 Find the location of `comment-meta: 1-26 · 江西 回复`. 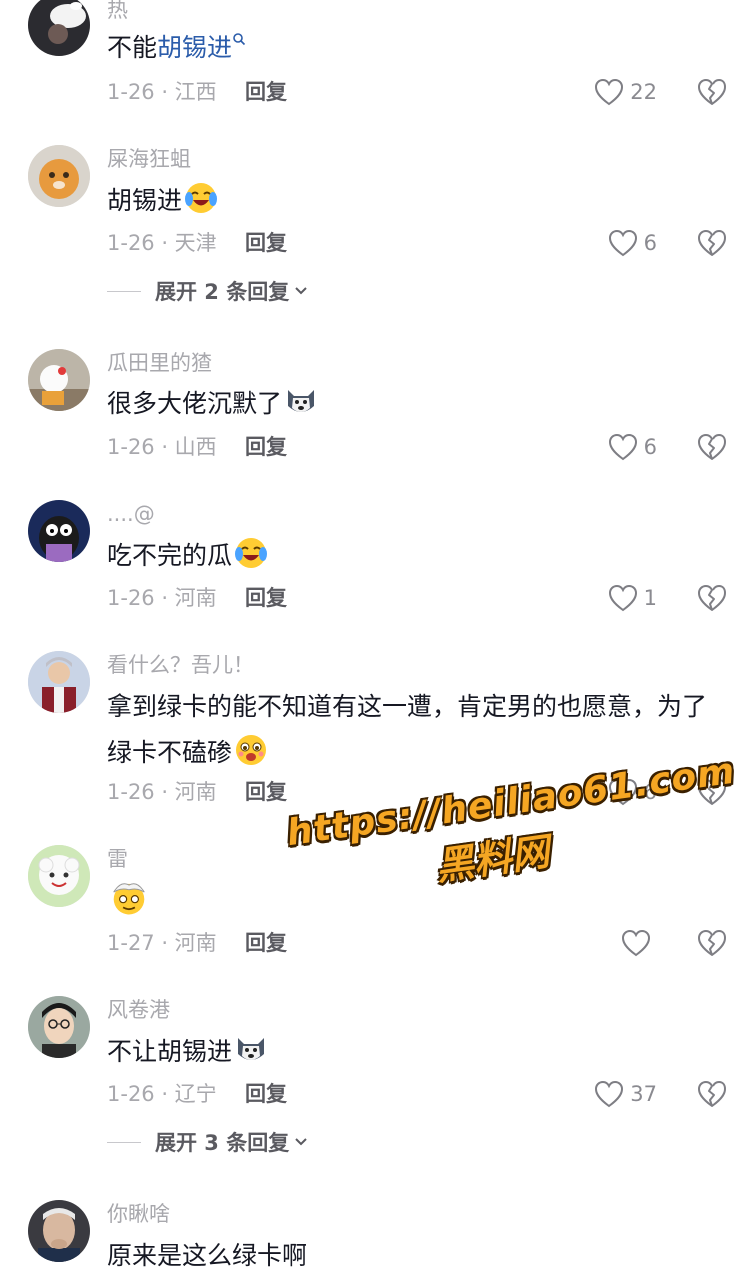

comment-meta: 1-26 · 江西 回复 is located at coordinates (197, 92).